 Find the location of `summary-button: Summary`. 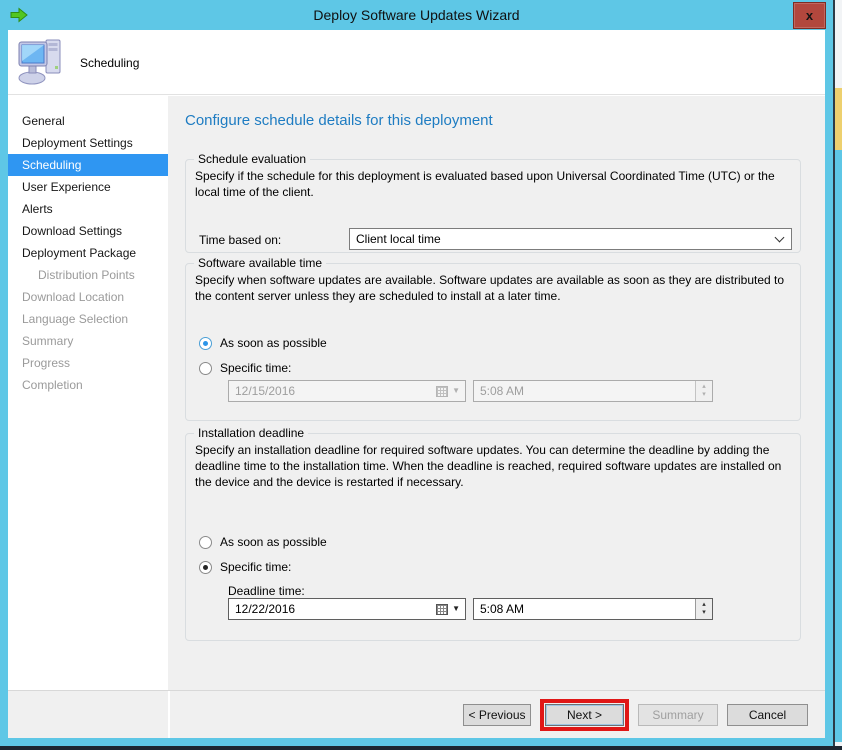

summary-button: Summary is located at coordinates (678, 714).